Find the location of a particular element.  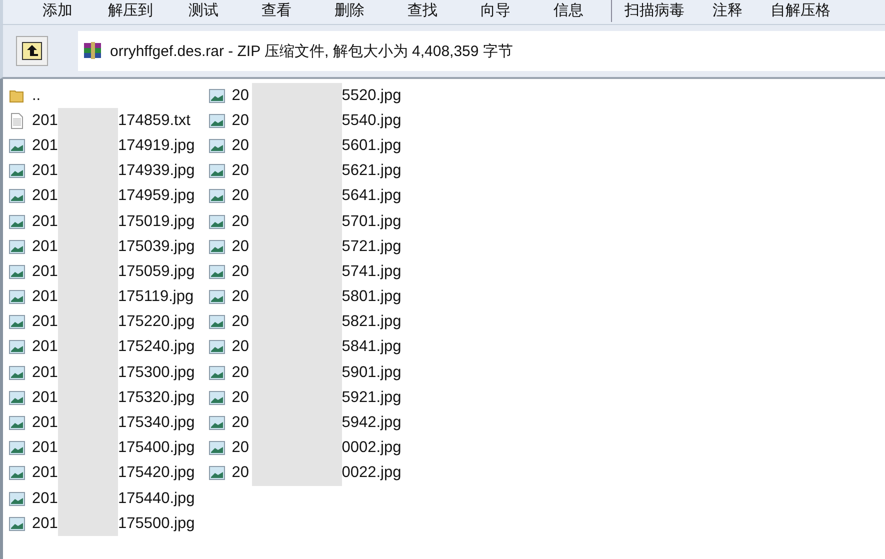

file-name: 5901.jpg is located at coordinates (372, 373).